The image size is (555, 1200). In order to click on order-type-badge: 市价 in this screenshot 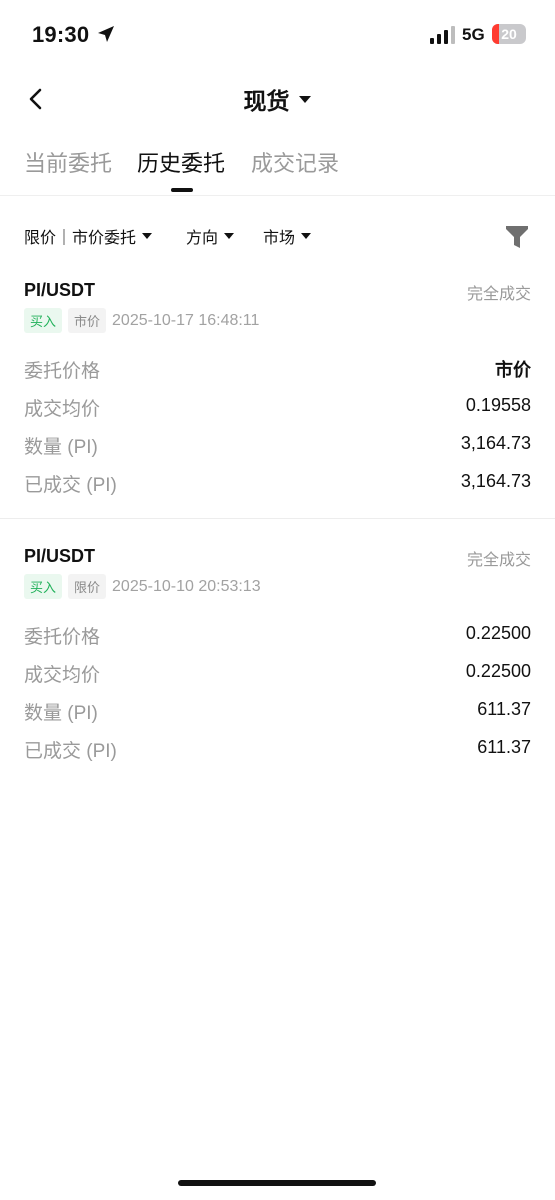, I will do `click(87, 320)`.